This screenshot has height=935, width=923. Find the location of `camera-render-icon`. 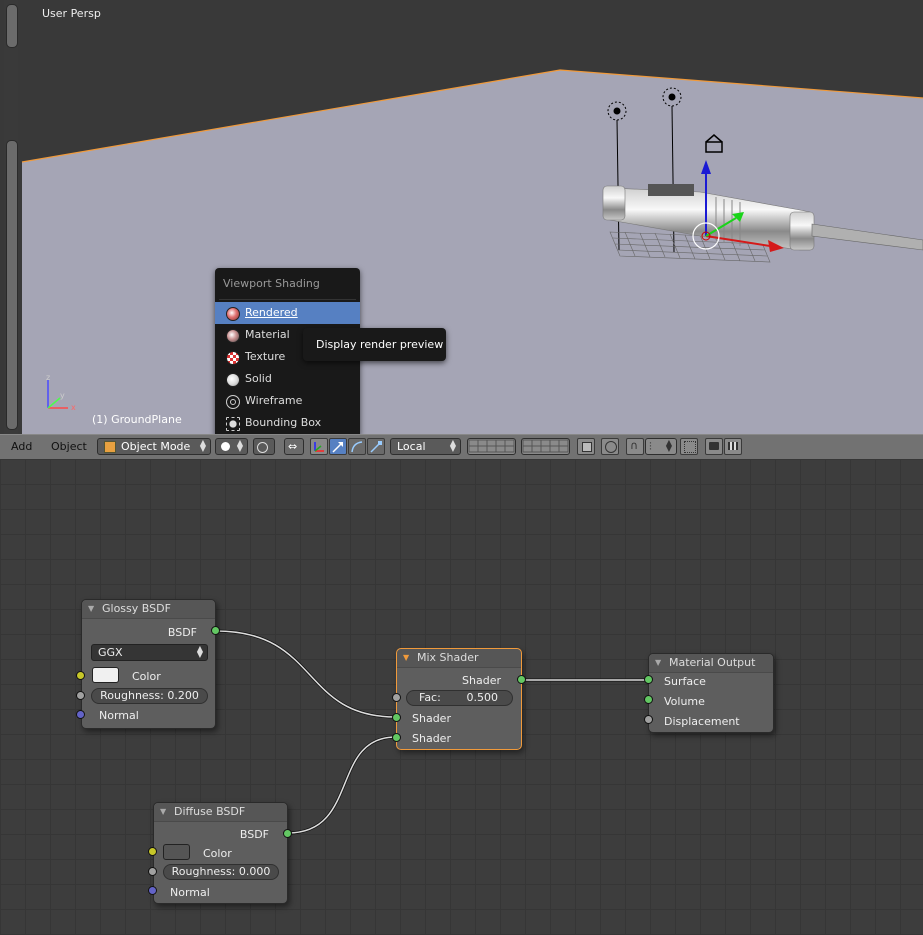

camera-render-icon is located at coordinates (714, 446).